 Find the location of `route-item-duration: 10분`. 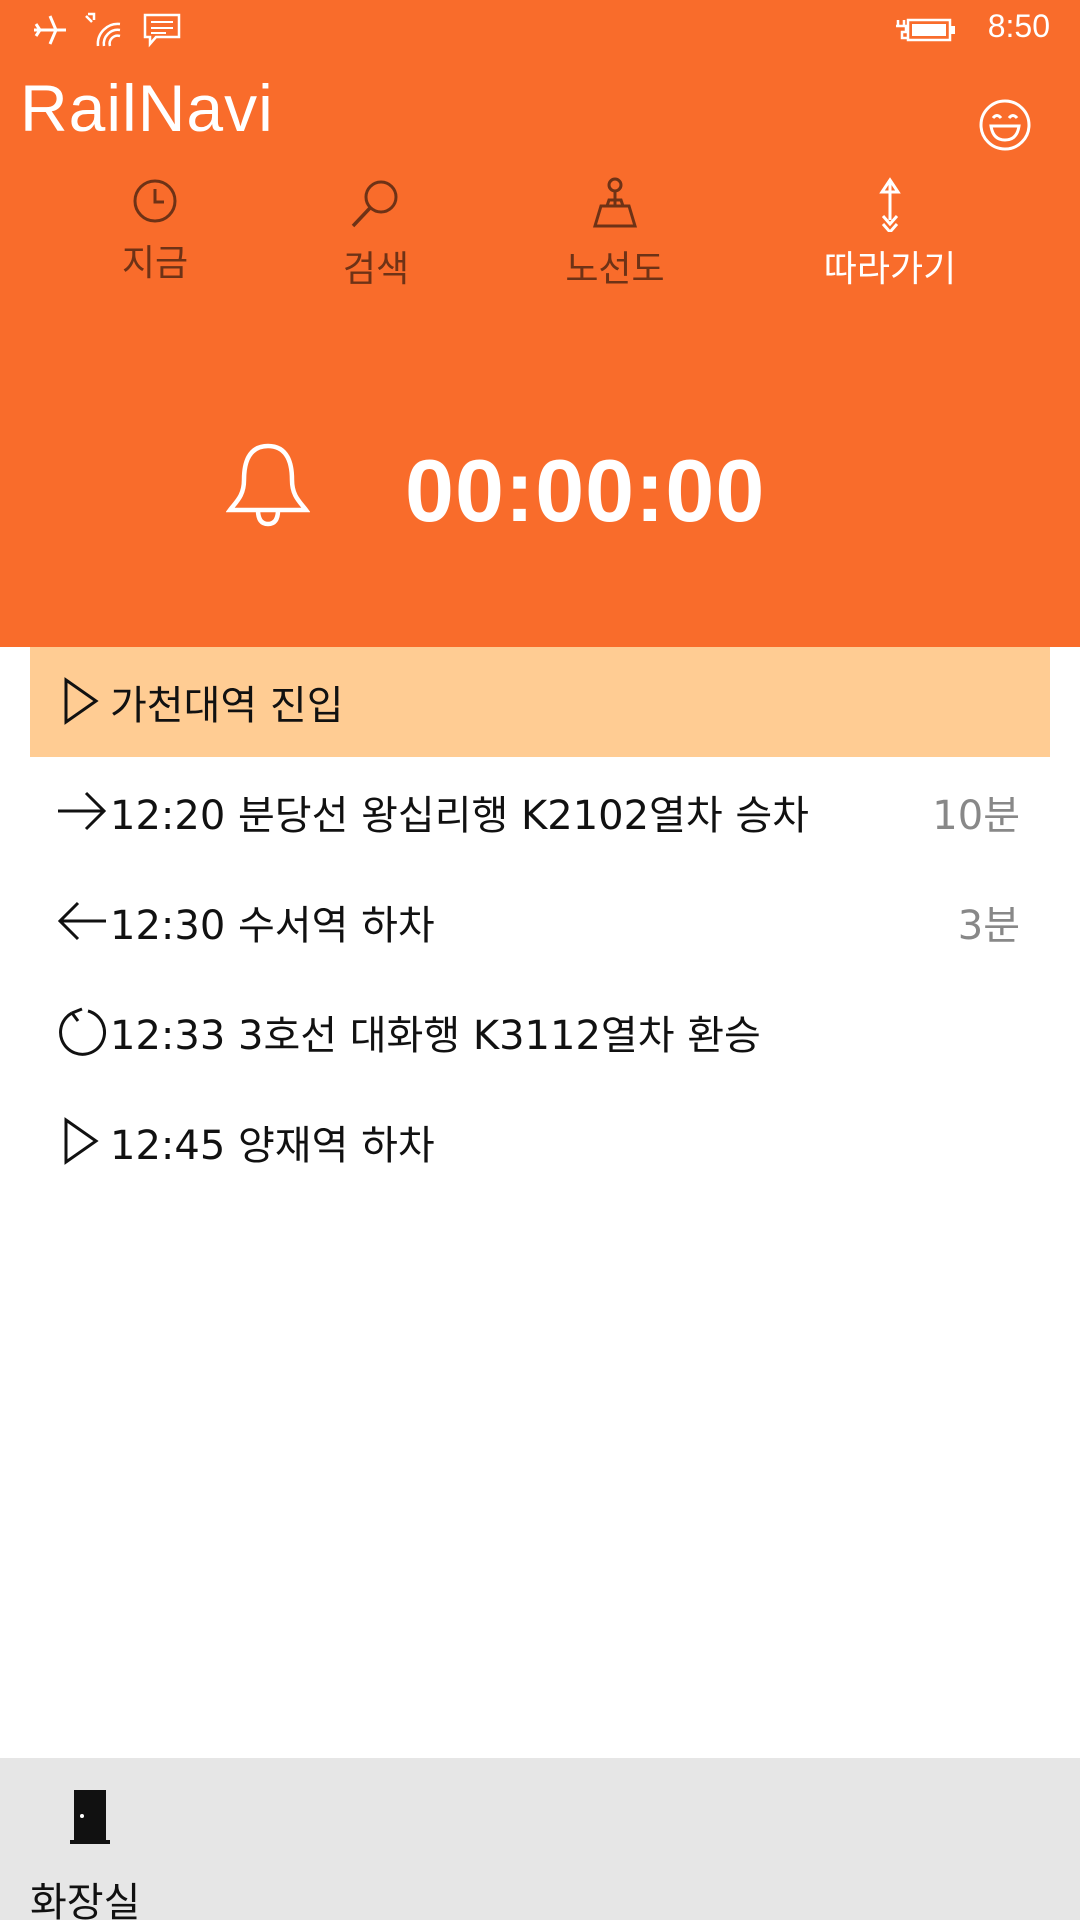

route-item-duration: 10분 is located at coordinates (976, 816).